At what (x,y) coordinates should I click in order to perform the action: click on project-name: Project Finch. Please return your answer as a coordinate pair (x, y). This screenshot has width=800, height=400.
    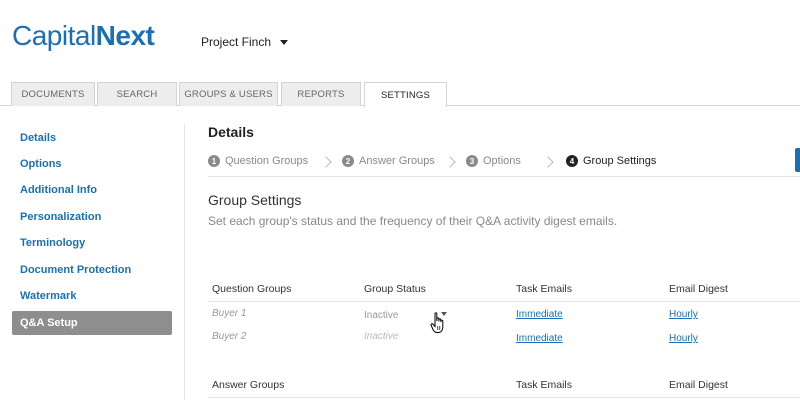
    Looking at the image, I should click on (236, 42).